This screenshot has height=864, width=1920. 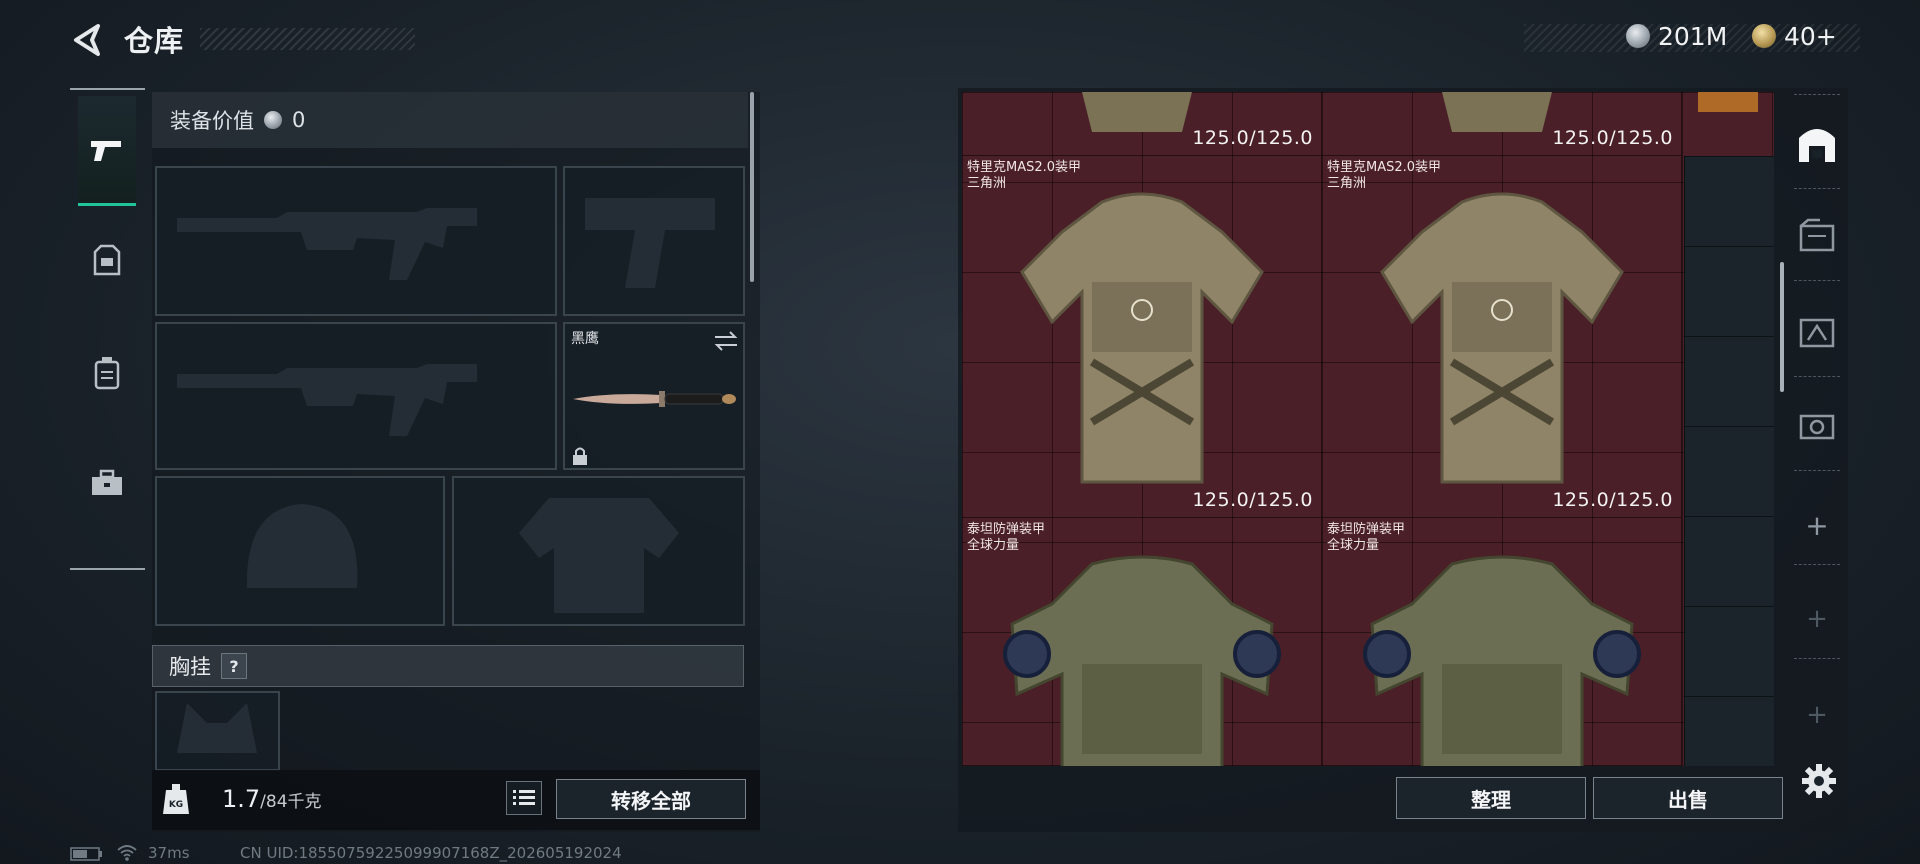 What do you see at coordinates (448, 666) in the screenshot?
I see `chest-rig-section-header: 胸挂 ?` at bounding box center [448, 666].